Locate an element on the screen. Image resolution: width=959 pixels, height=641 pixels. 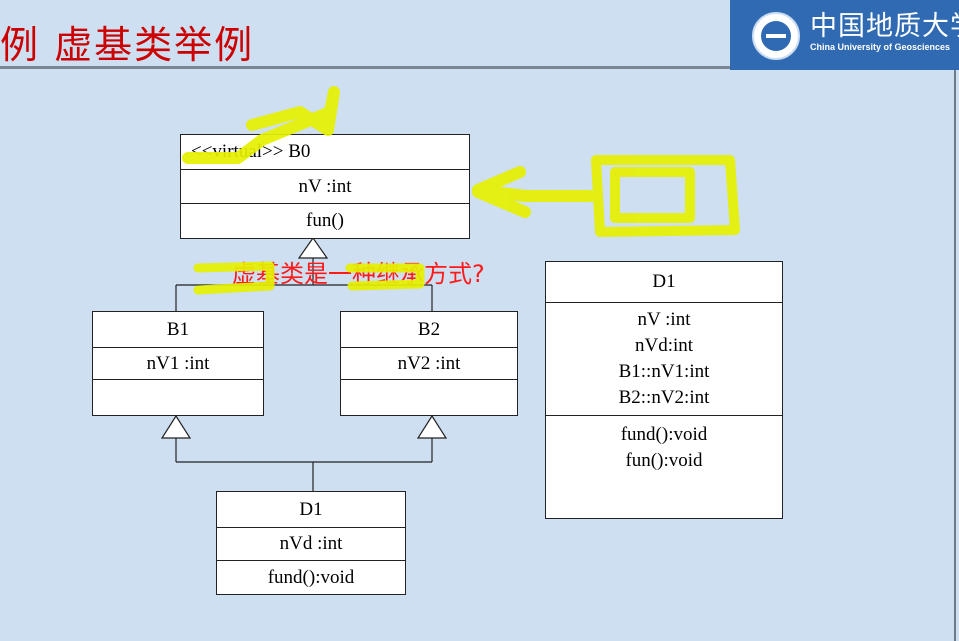
highlight-stroke-b1 is located at coordinates (234, 278).